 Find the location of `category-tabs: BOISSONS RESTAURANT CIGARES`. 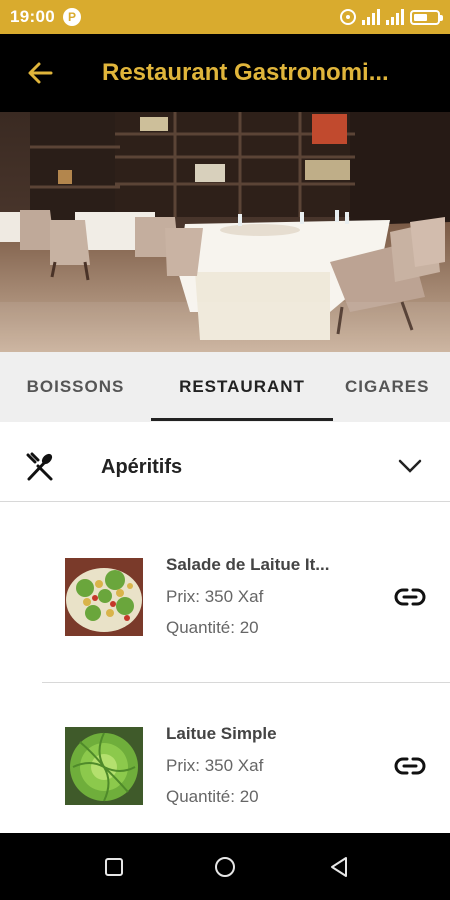

category-tabs: BOISSONS RESTAURANT CIGARES is located at coordinates (225, 387).